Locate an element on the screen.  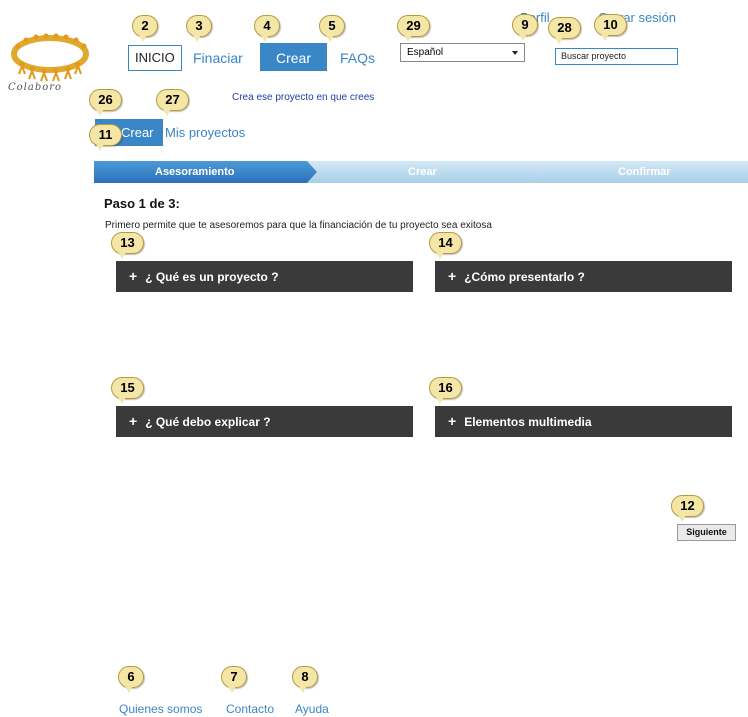
footer-contacto-link: Contacto is located at coordinates (250, 709).